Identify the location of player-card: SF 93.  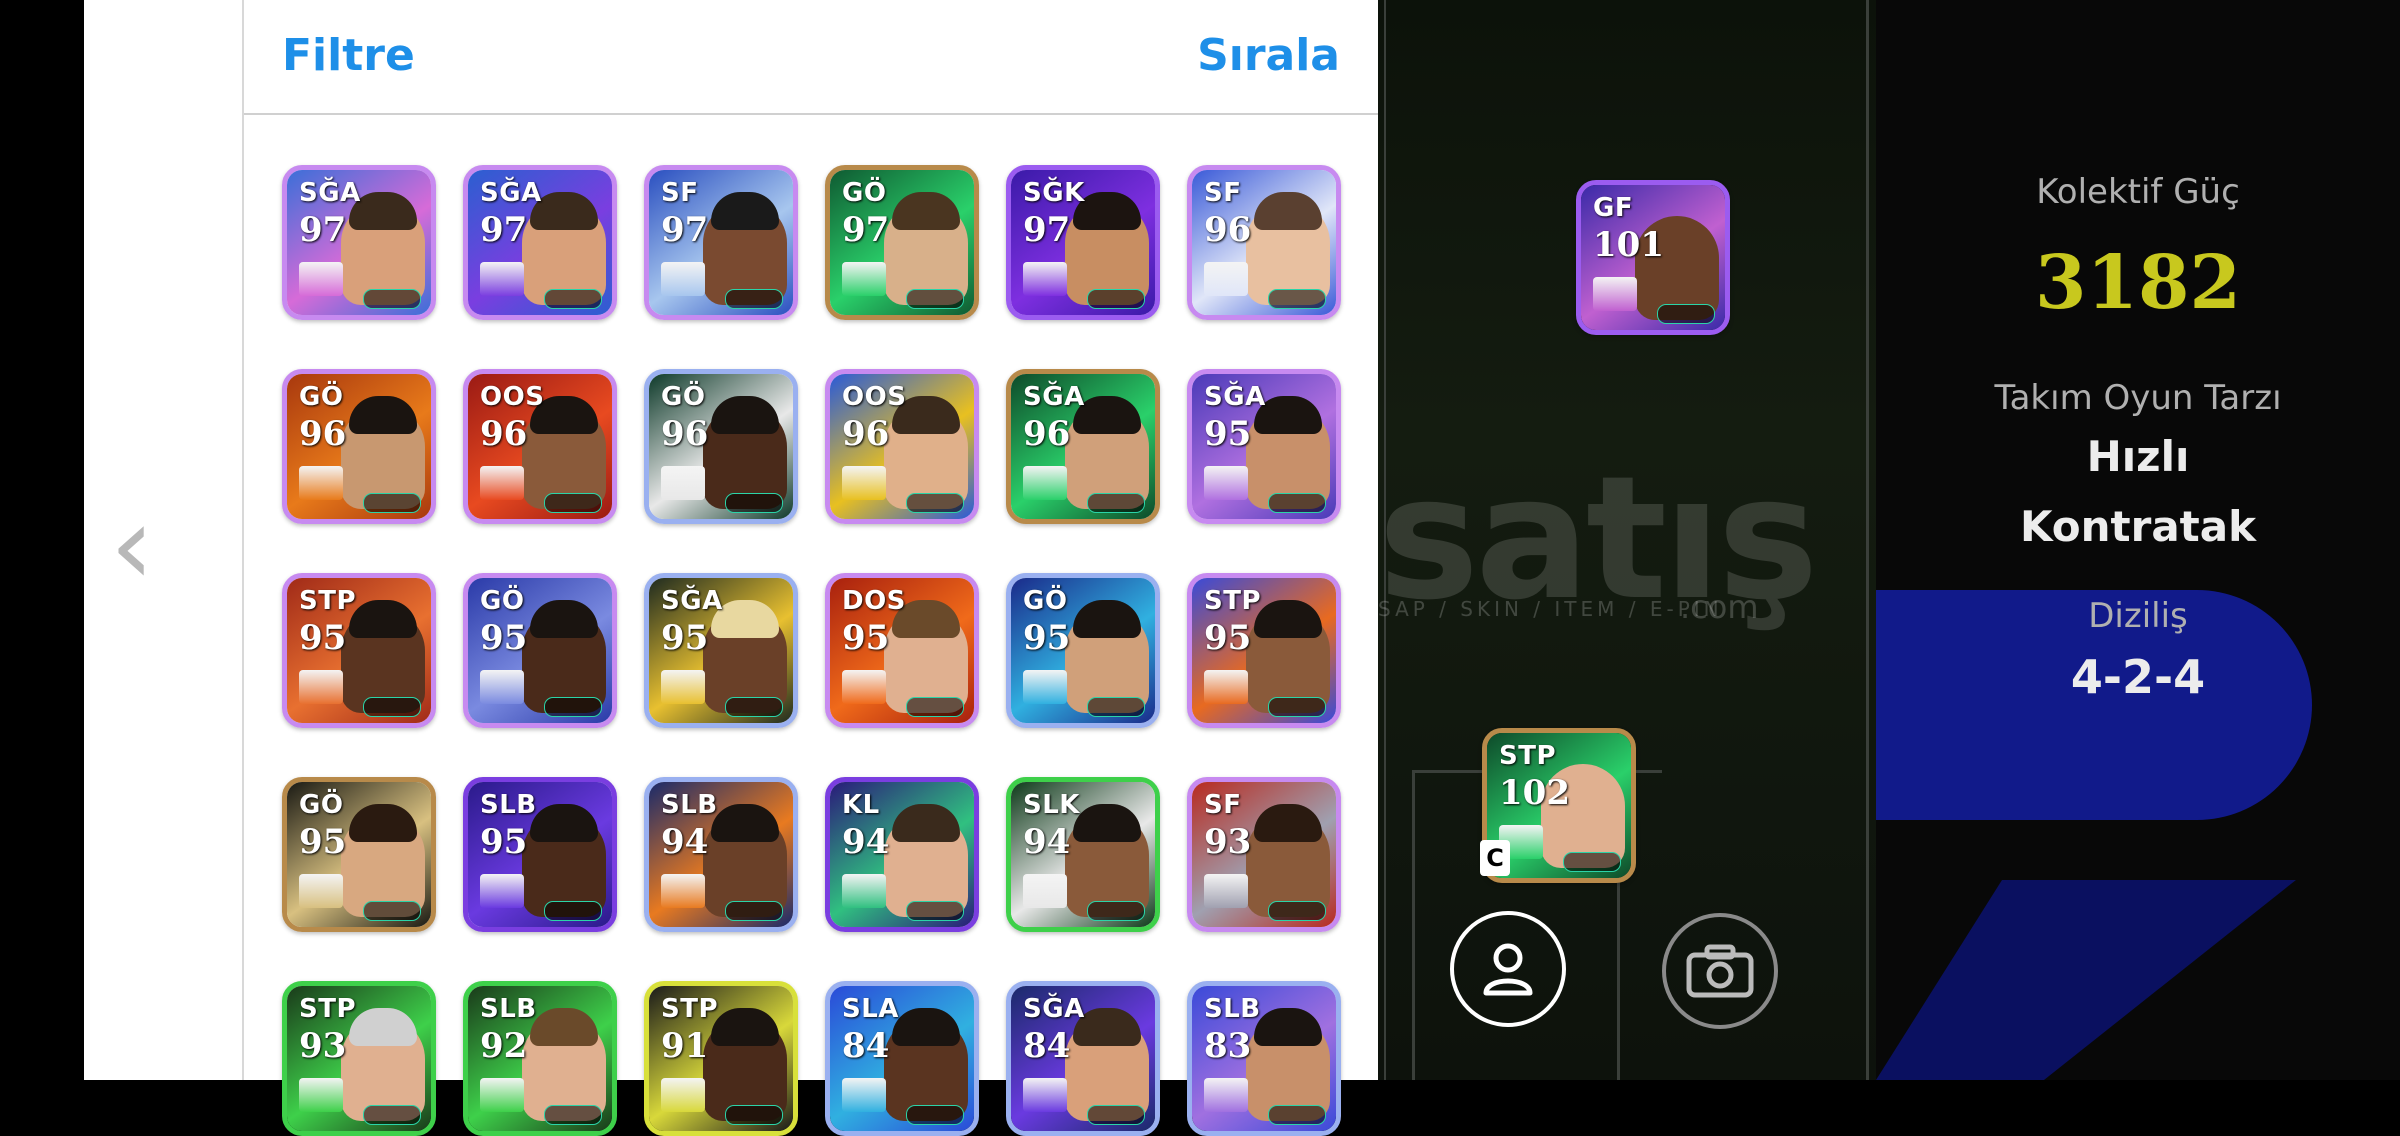
(1264, 854).